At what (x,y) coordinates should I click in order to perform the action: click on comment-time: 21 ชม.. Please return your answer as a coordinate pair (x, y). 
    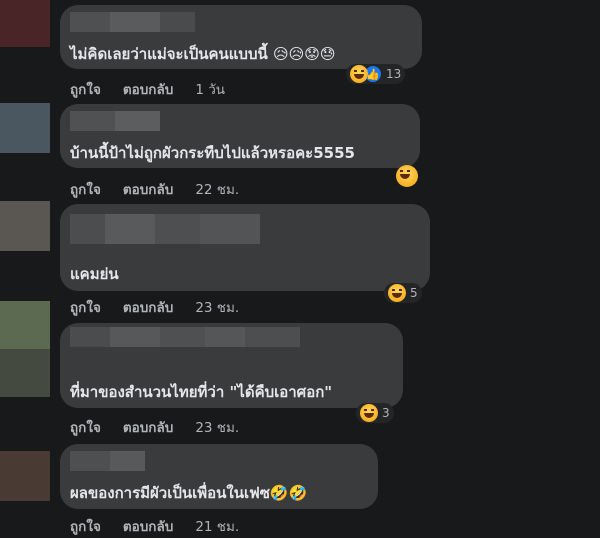
    Looking at the image, I should click on (217, 526).